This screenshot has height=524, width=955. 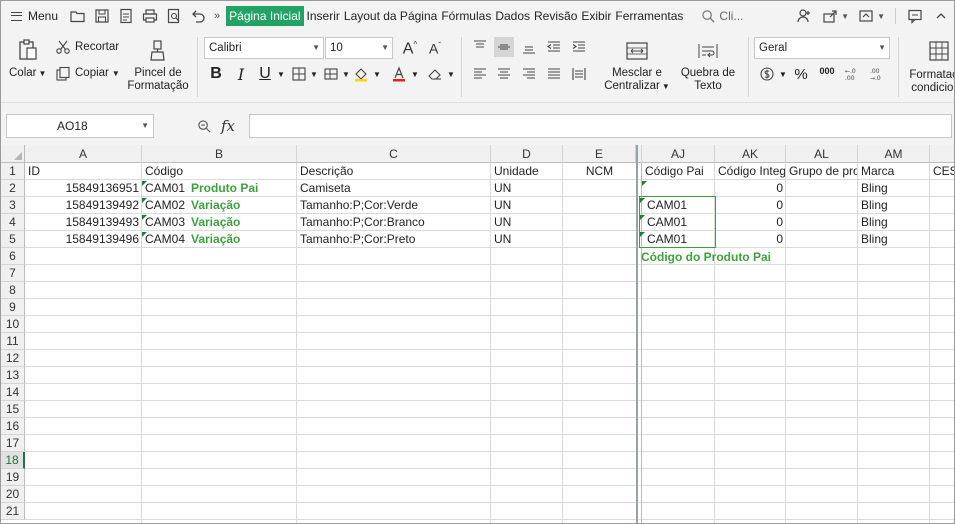 I want to click on cell-d1: Unidade, so click(x=527, y=171).